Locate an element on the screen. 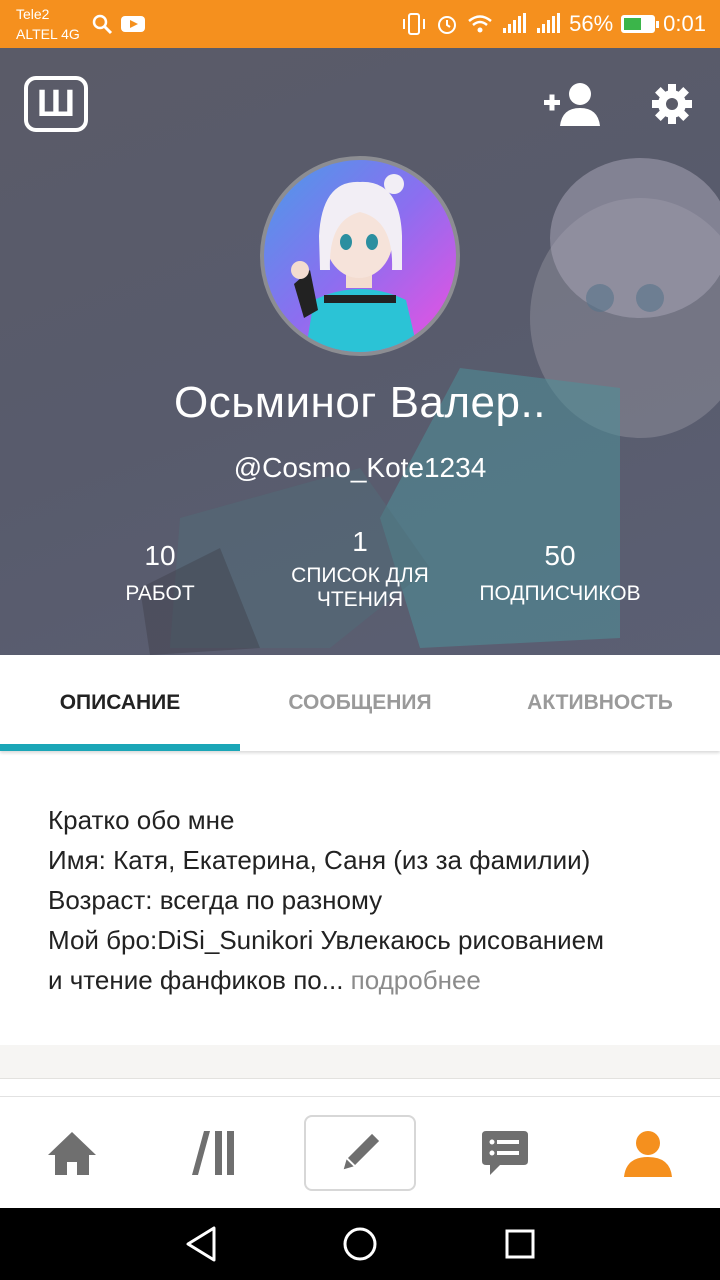 Image resolution: width=720 pixels, height=1280 pixels. nav-library is located at coordinates (216, 1153).